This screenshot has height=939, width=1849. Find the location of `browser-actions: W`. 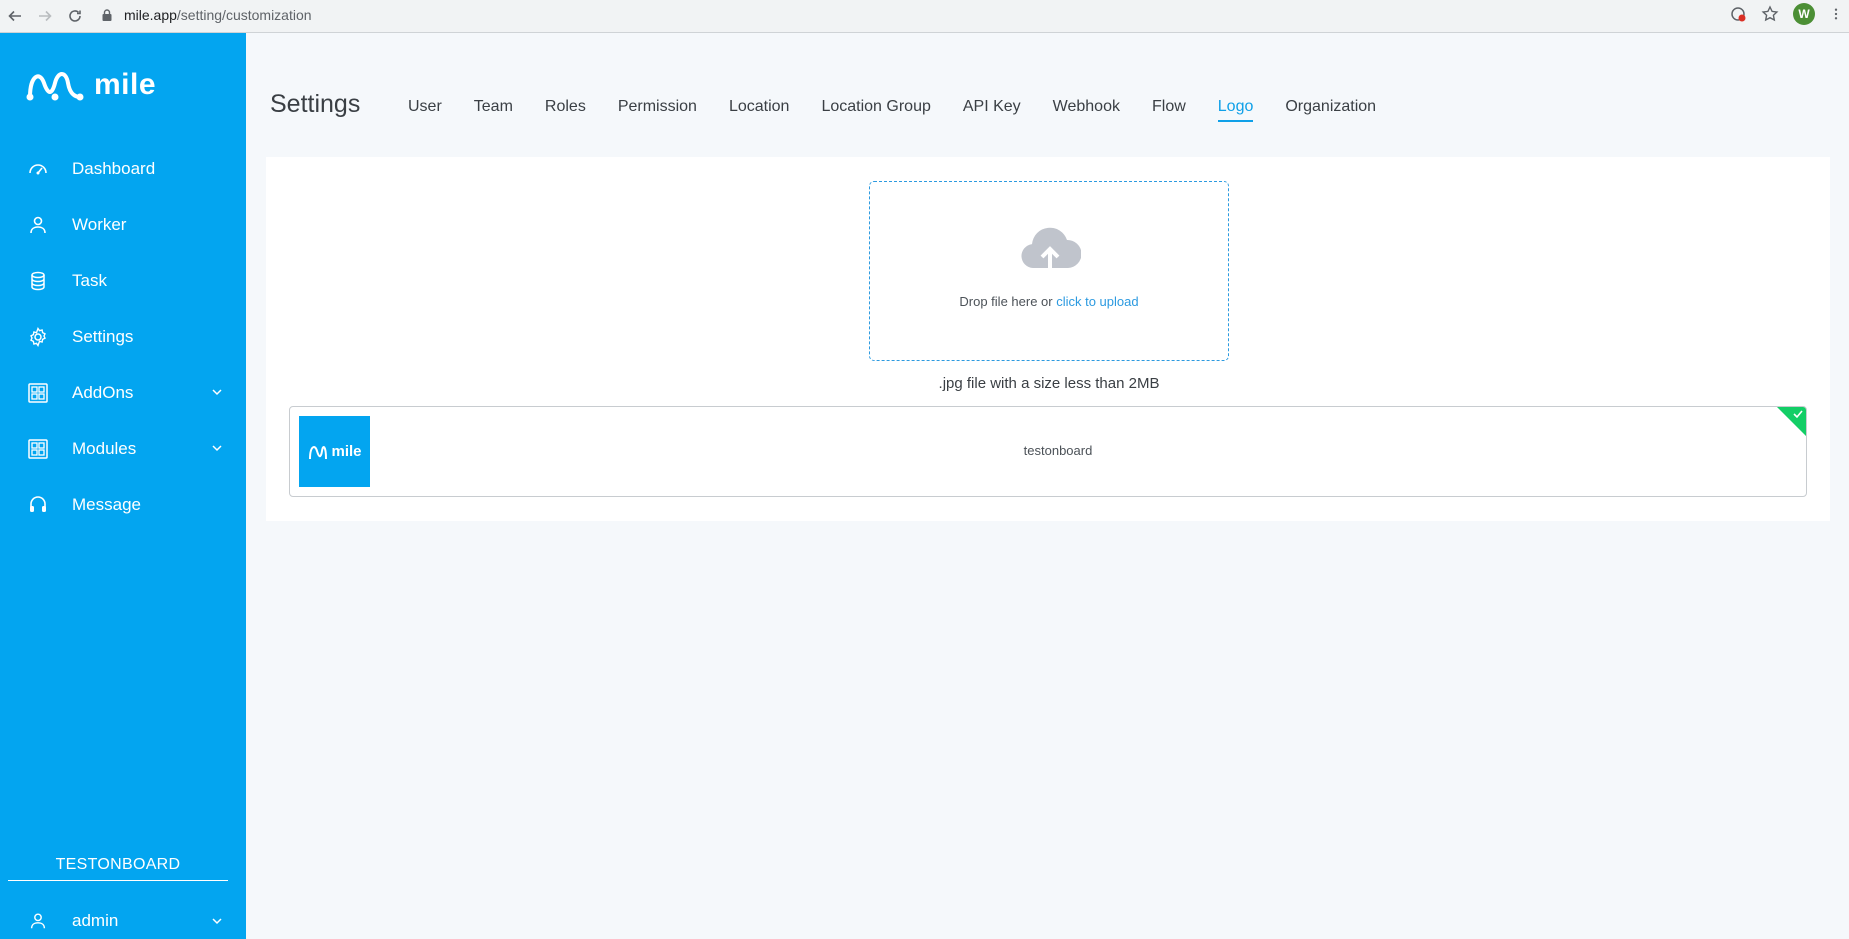

browser-actions: W is located at coordinates (1786, 14).